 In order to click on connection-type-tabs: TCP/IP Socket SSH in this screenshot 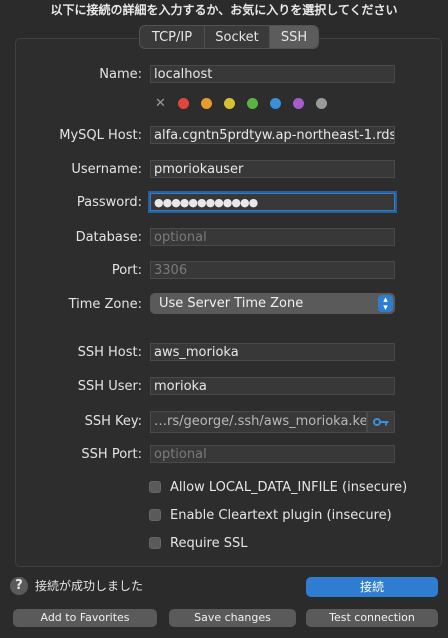, I will do `click(229, 37)`.